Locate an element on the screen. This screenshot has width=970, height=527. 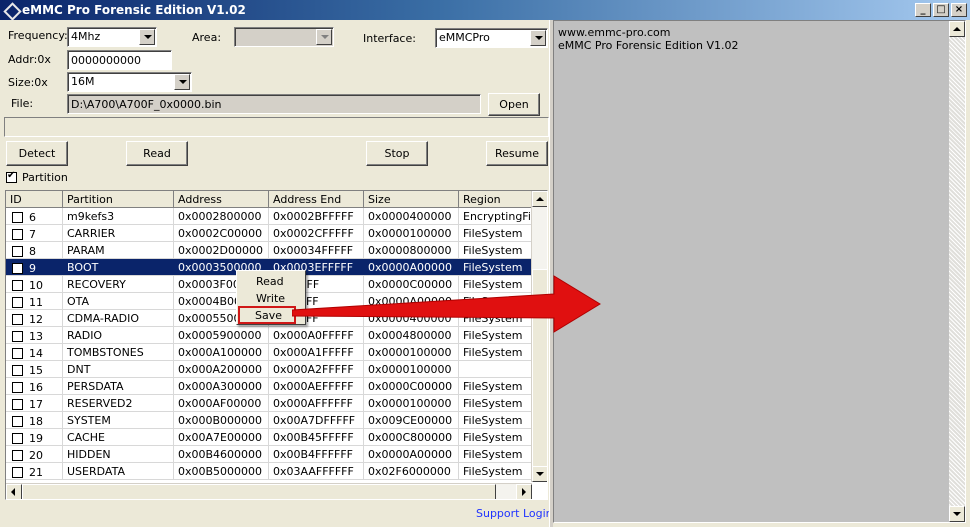
support-login-link: Support Login is located at coordinates (514, 513).